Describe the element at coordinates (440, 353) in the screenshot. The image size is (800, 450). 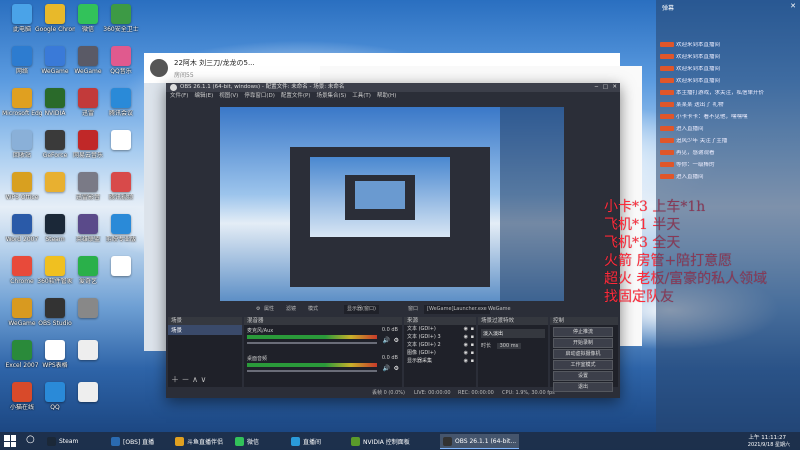
I see `source-item: 图像 (GDI+) ◉ ▪` at that location.